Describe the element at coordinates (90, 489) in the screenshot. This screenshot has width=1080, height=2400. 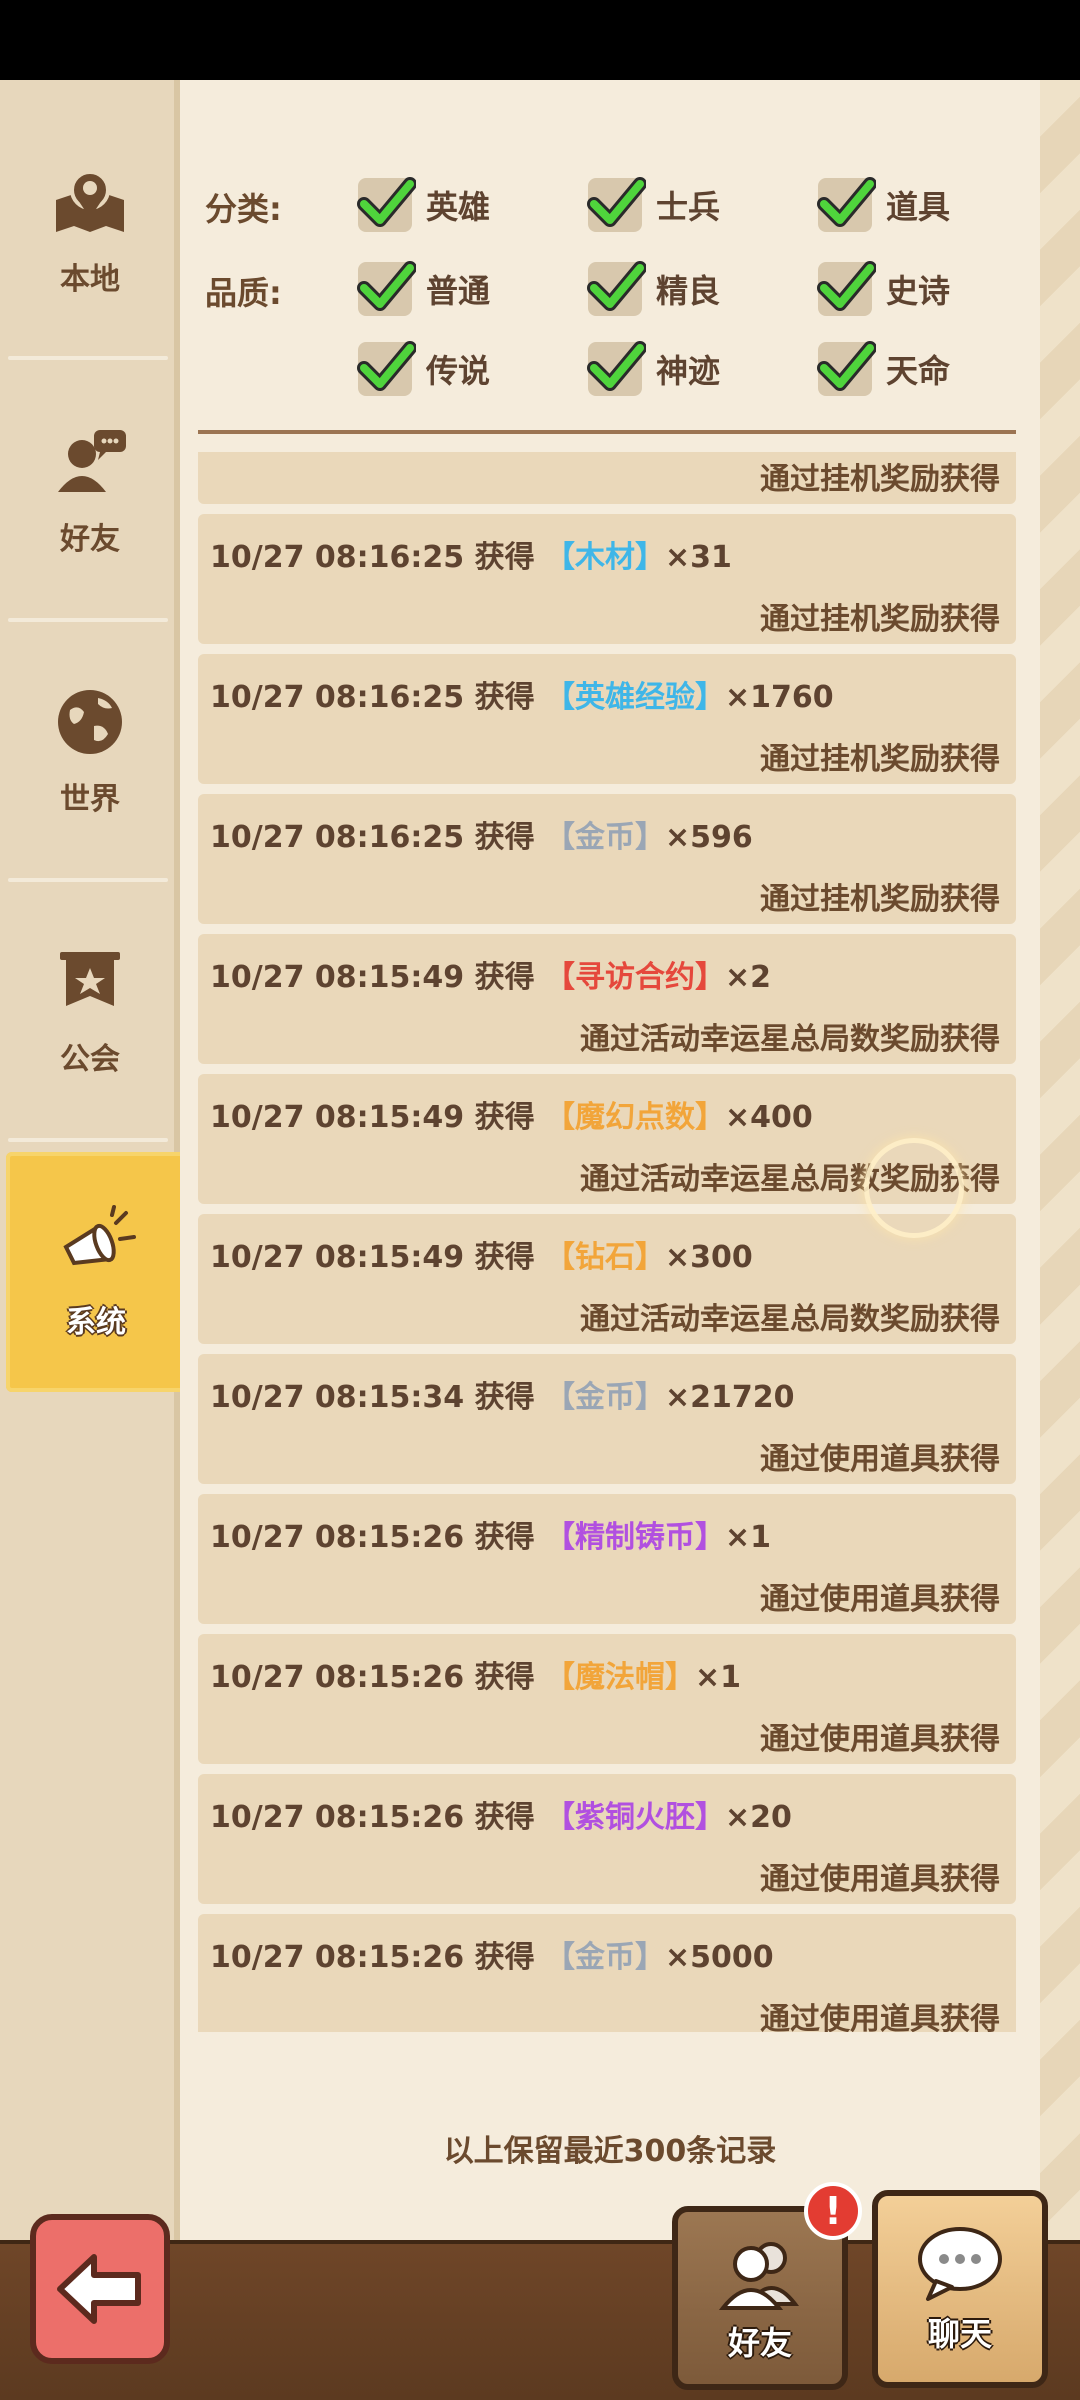
I see `tab-friends: 好友` at that location.